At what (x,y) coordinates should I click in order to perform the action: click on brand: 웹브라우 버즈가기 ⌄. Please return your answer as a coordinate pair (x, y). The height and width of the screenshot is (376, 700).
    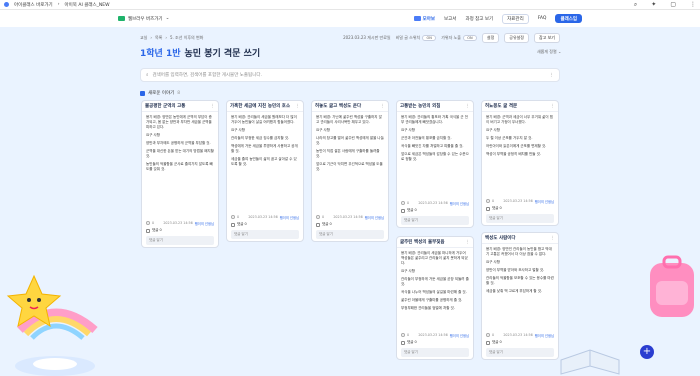
    Looking at the image, I should click on (143, 19).